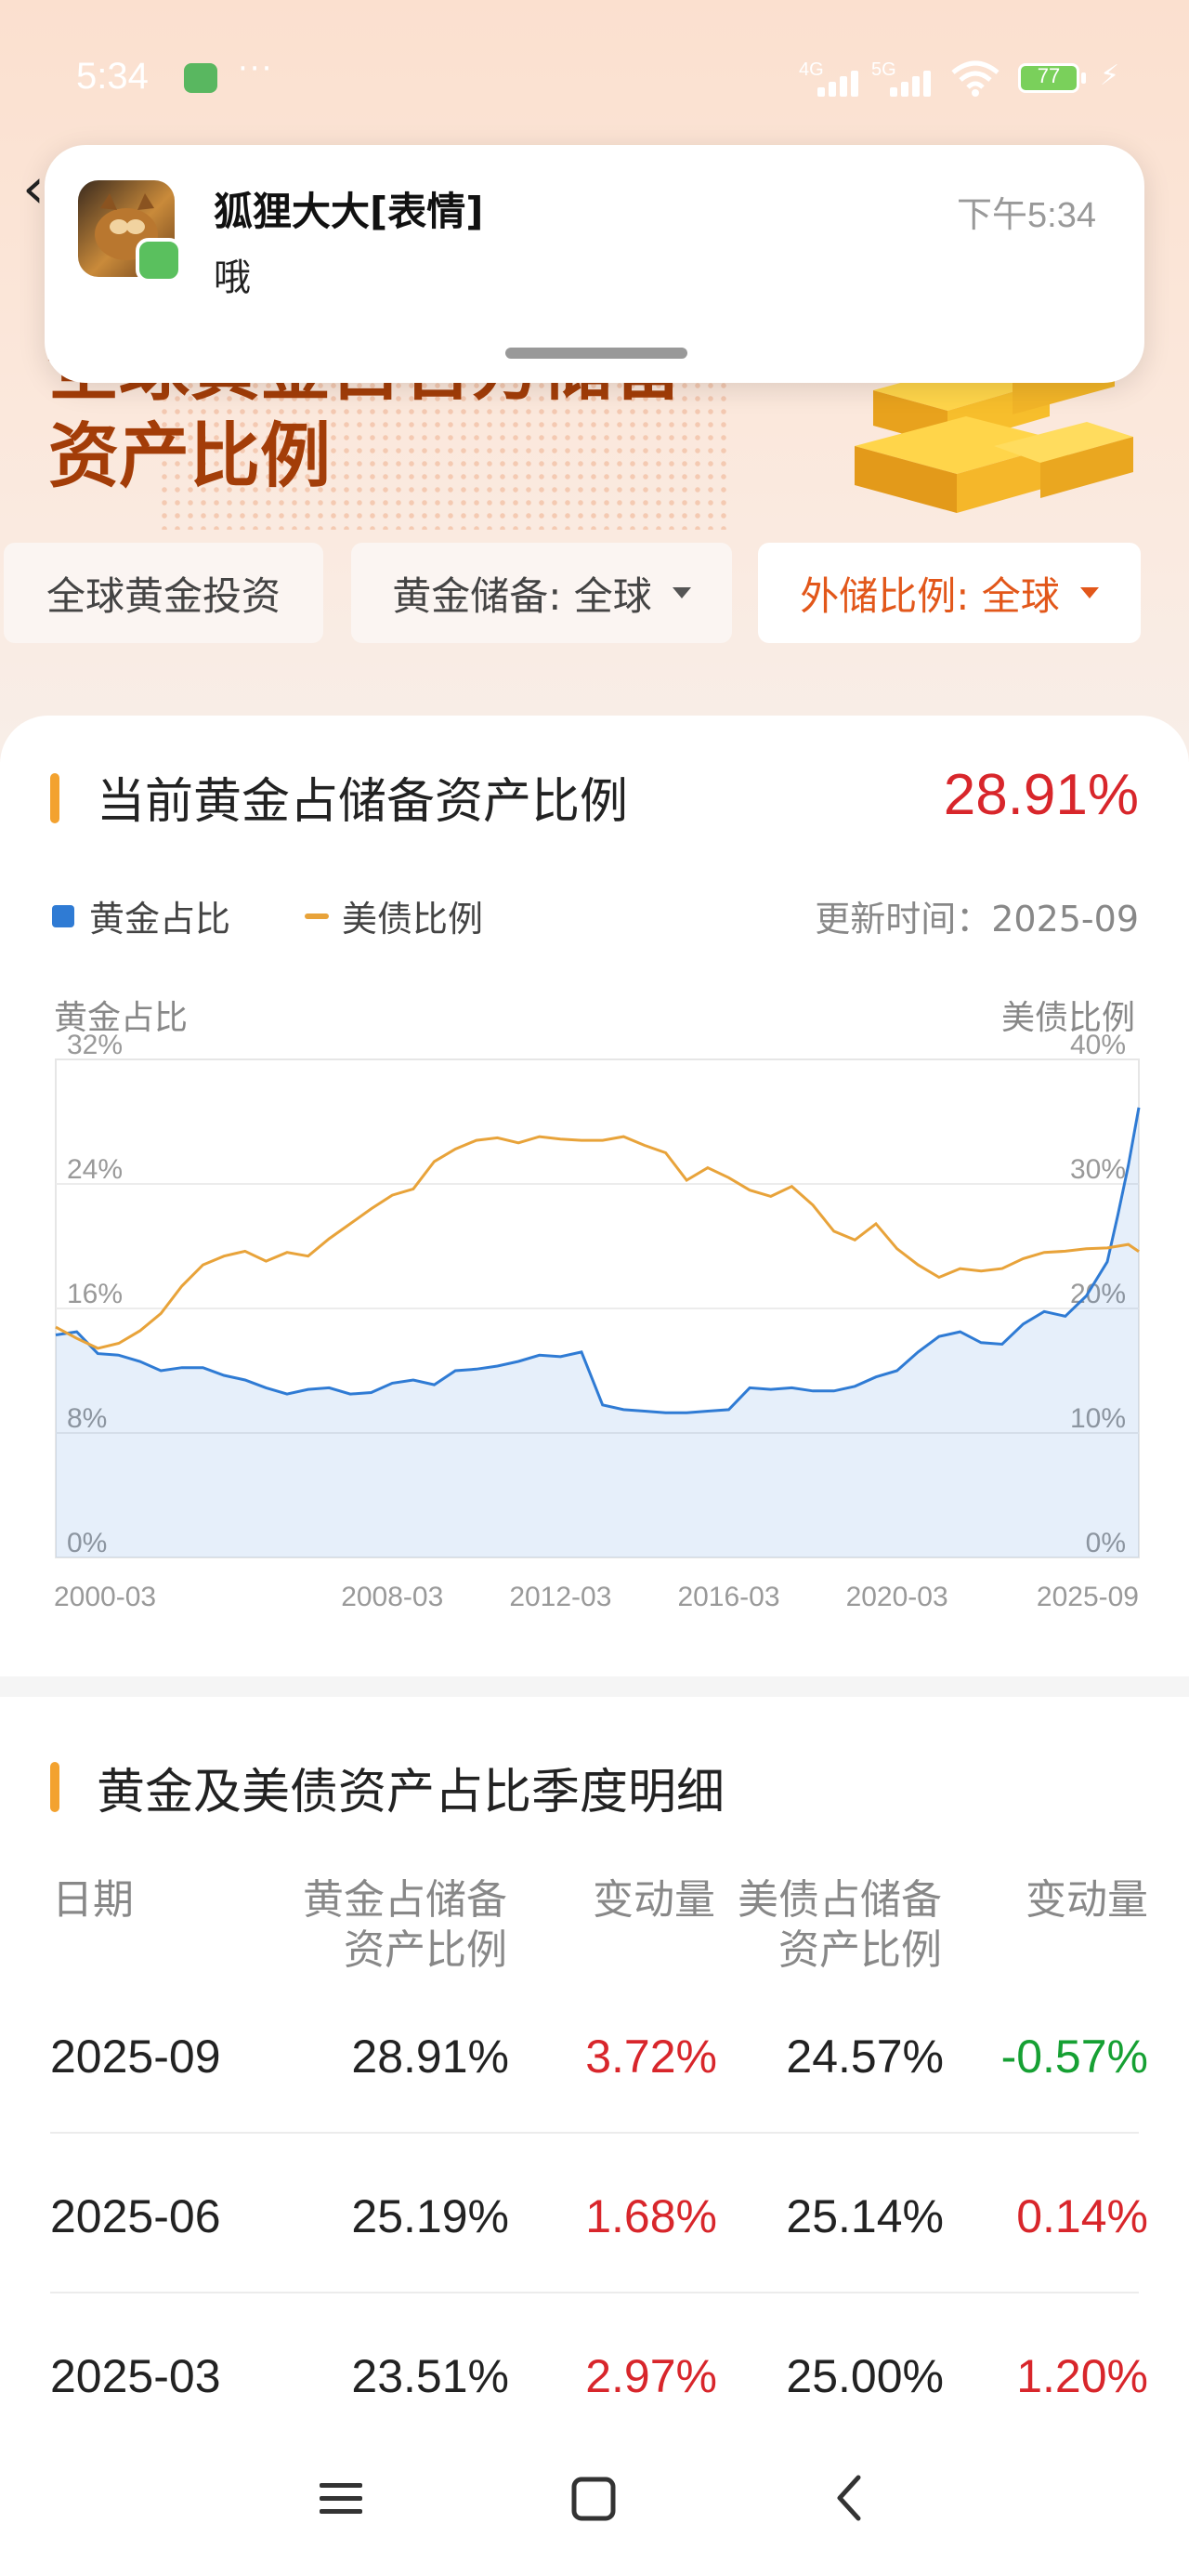 The height and width of the screenshot is (2576, 1189). Describe the element at coordinates (95, 1045) in the screenshot. I see `left-tick-label: 32%` at that location.